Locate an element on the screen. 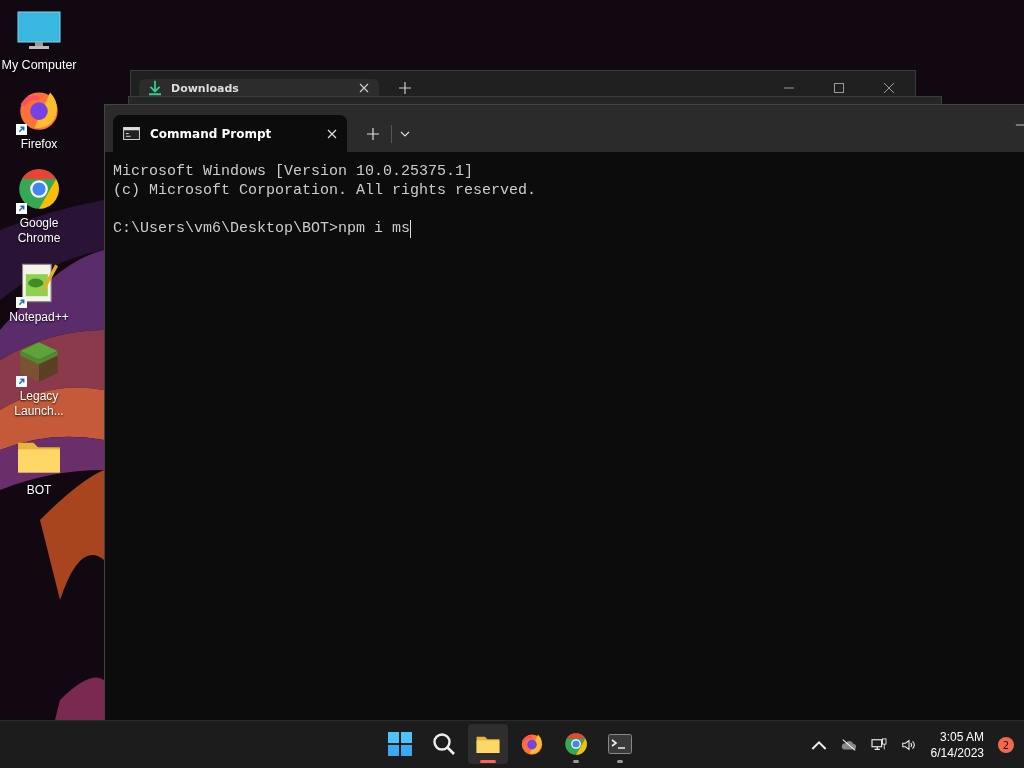 The height and width of the screenshot is (768, 1024). cloud-off-icon is located at coordinates (848, 745).